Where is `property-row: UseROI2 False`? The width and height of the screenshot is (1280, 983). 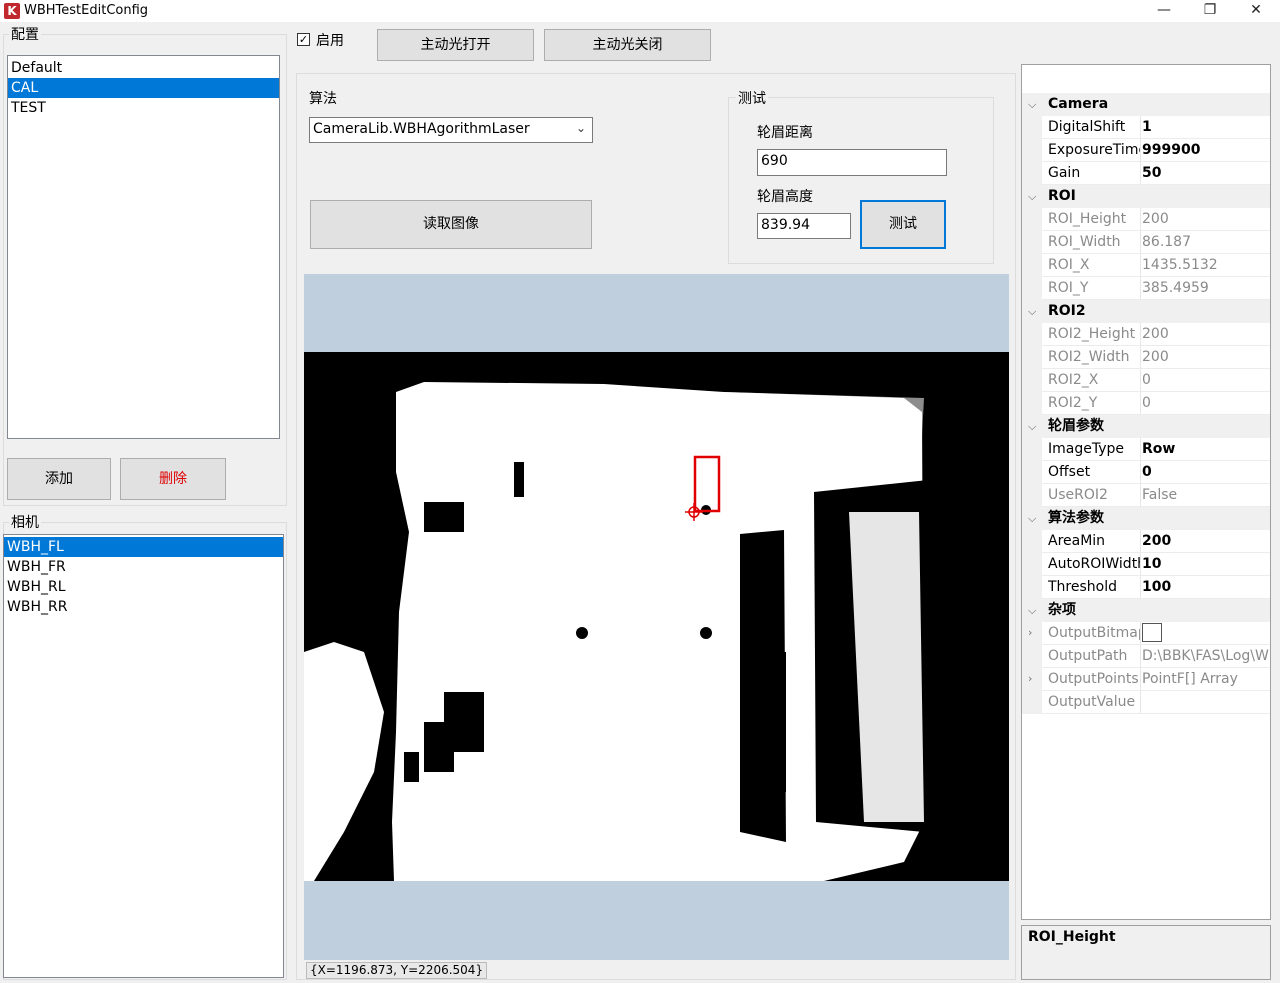
property-row: UseROI2 False is located at coordinates (1146, 495).